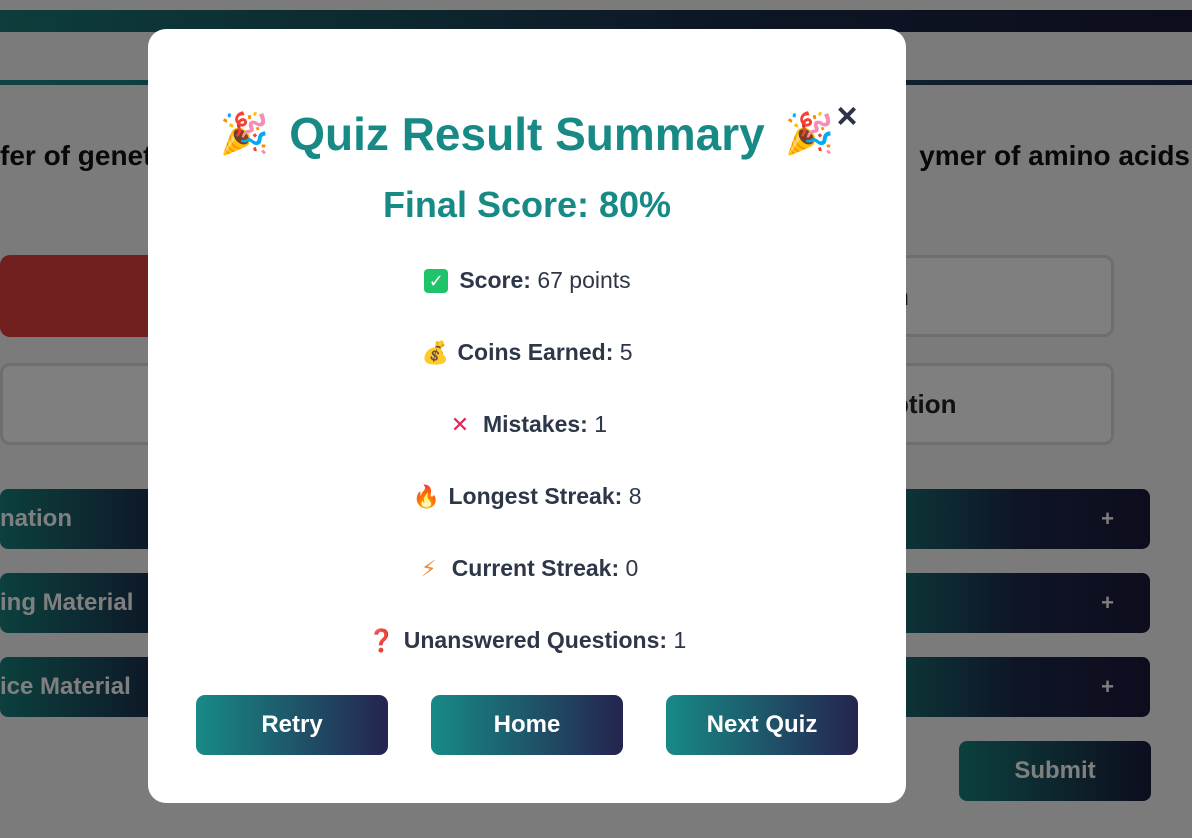 The image size is (1192, 838). Describe the element at coordinates (847, 115) in the screenshot. I see `close-icon: ×` at that location.